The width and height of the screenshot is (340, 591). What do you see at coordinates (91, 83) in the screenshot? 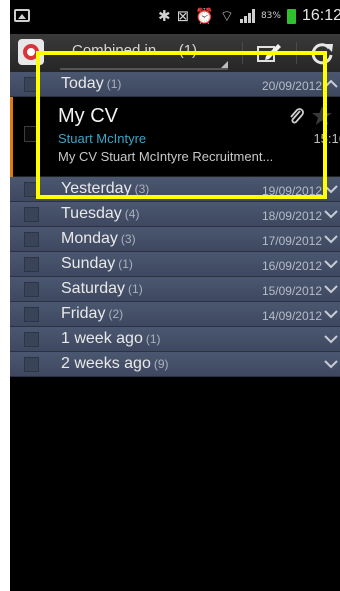
I see `group-label: Today (1)` at bounding box center [91, 83].